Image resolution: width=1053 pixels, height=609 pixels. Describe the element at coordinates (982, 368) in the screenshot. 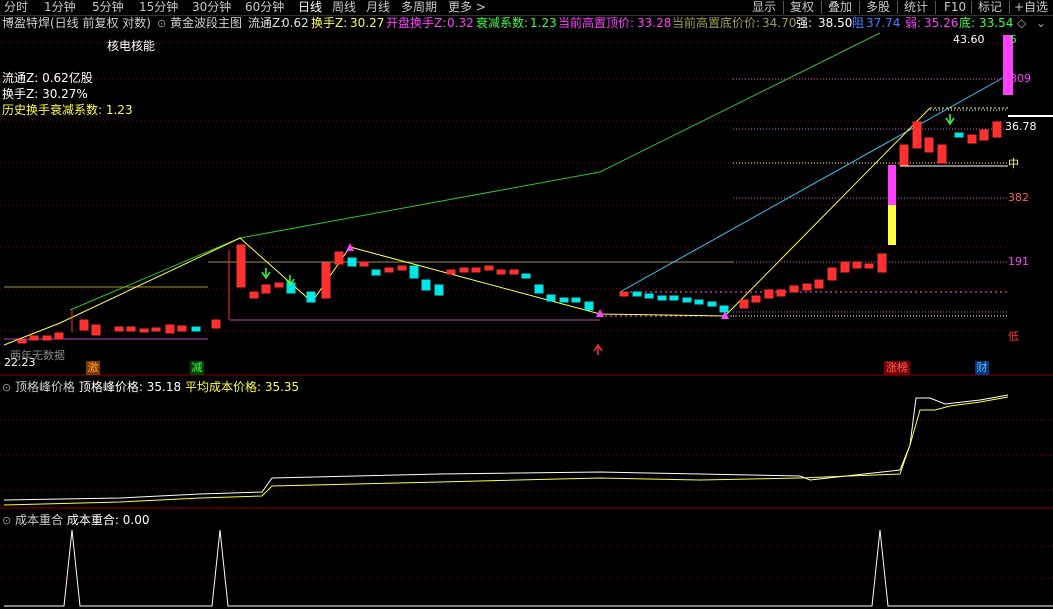

I see `event-marker-cai: 财` at that location.